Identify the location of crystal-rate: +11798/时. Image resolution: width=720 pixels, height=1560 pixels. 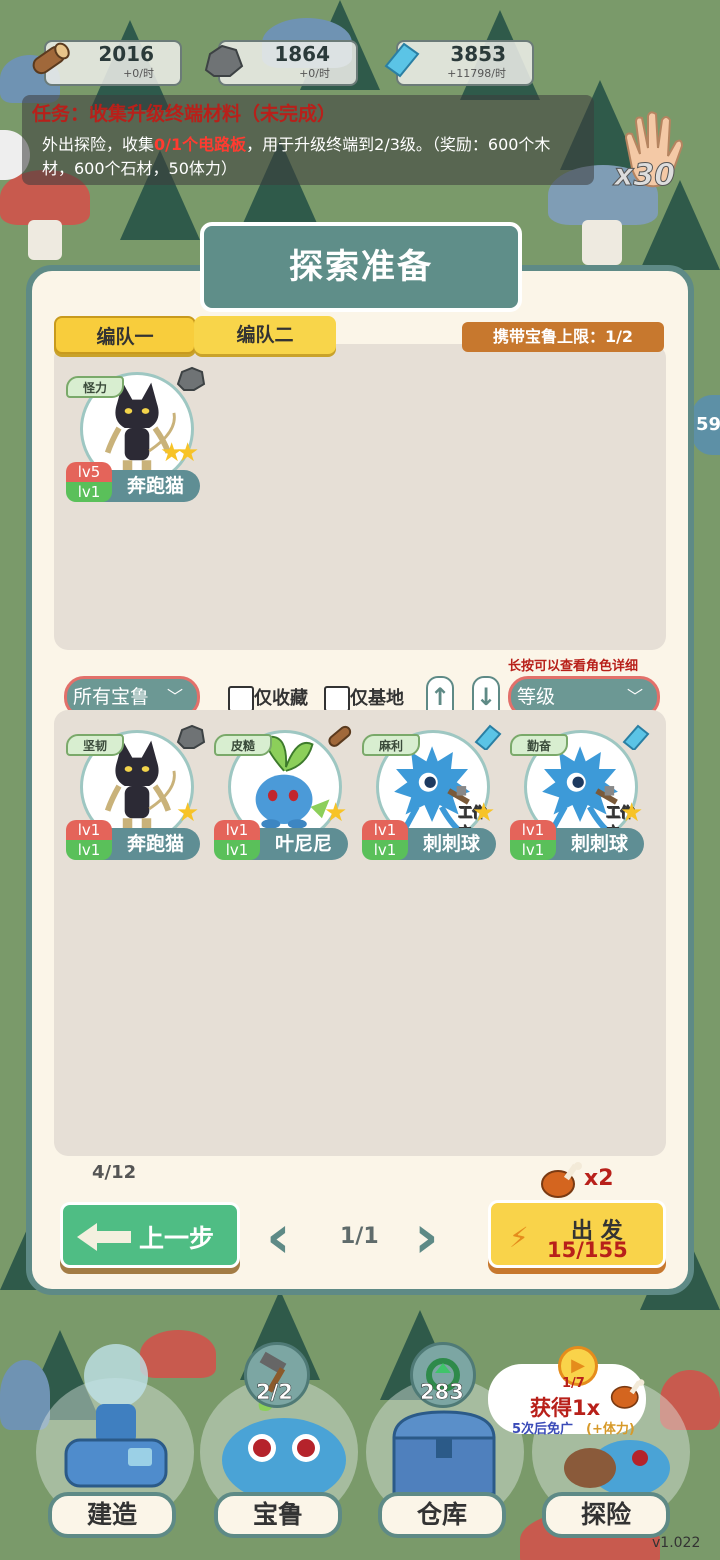
(476, 73).